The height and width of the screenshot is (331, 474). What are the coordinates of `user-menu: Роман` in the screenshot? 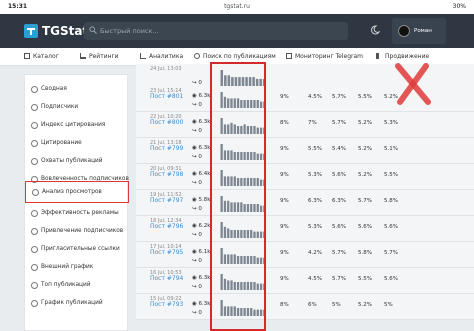 It's located at (419, 31).